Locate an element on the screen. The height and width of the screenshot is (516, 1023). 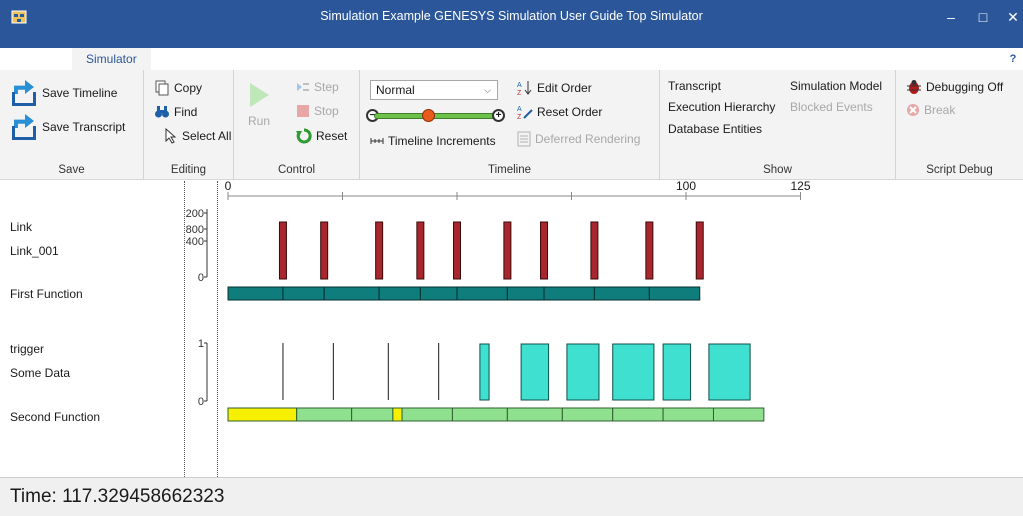
data-axis-label: 1 is located at coordinates (201, 344).